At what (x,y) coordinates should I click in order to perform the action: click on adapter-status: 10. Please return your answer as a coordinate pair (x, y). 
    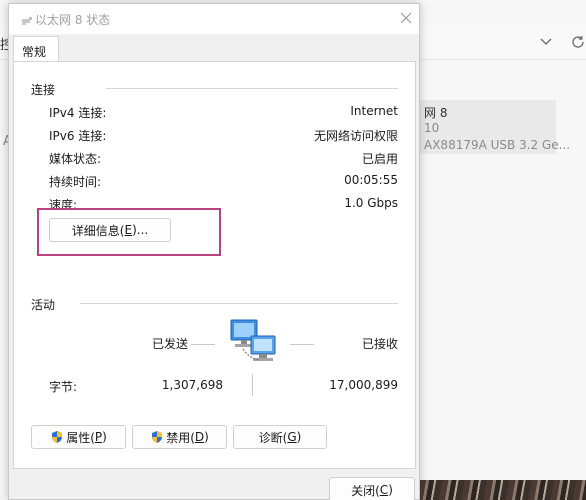
    Looking at the image, I should click on (432, 128).